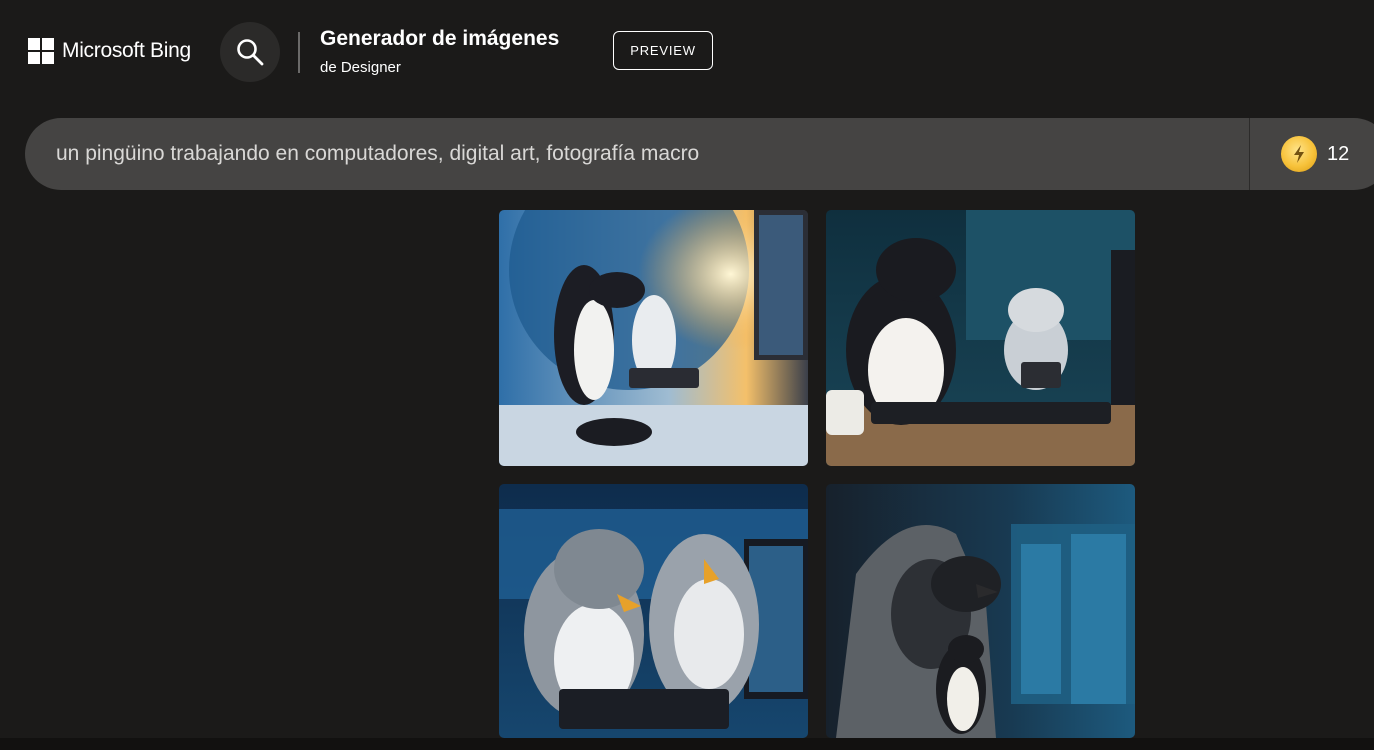 This screenshot has width=1374, height=750. I want to click on brand-name: Microsoft Bing, so click(126, 50).